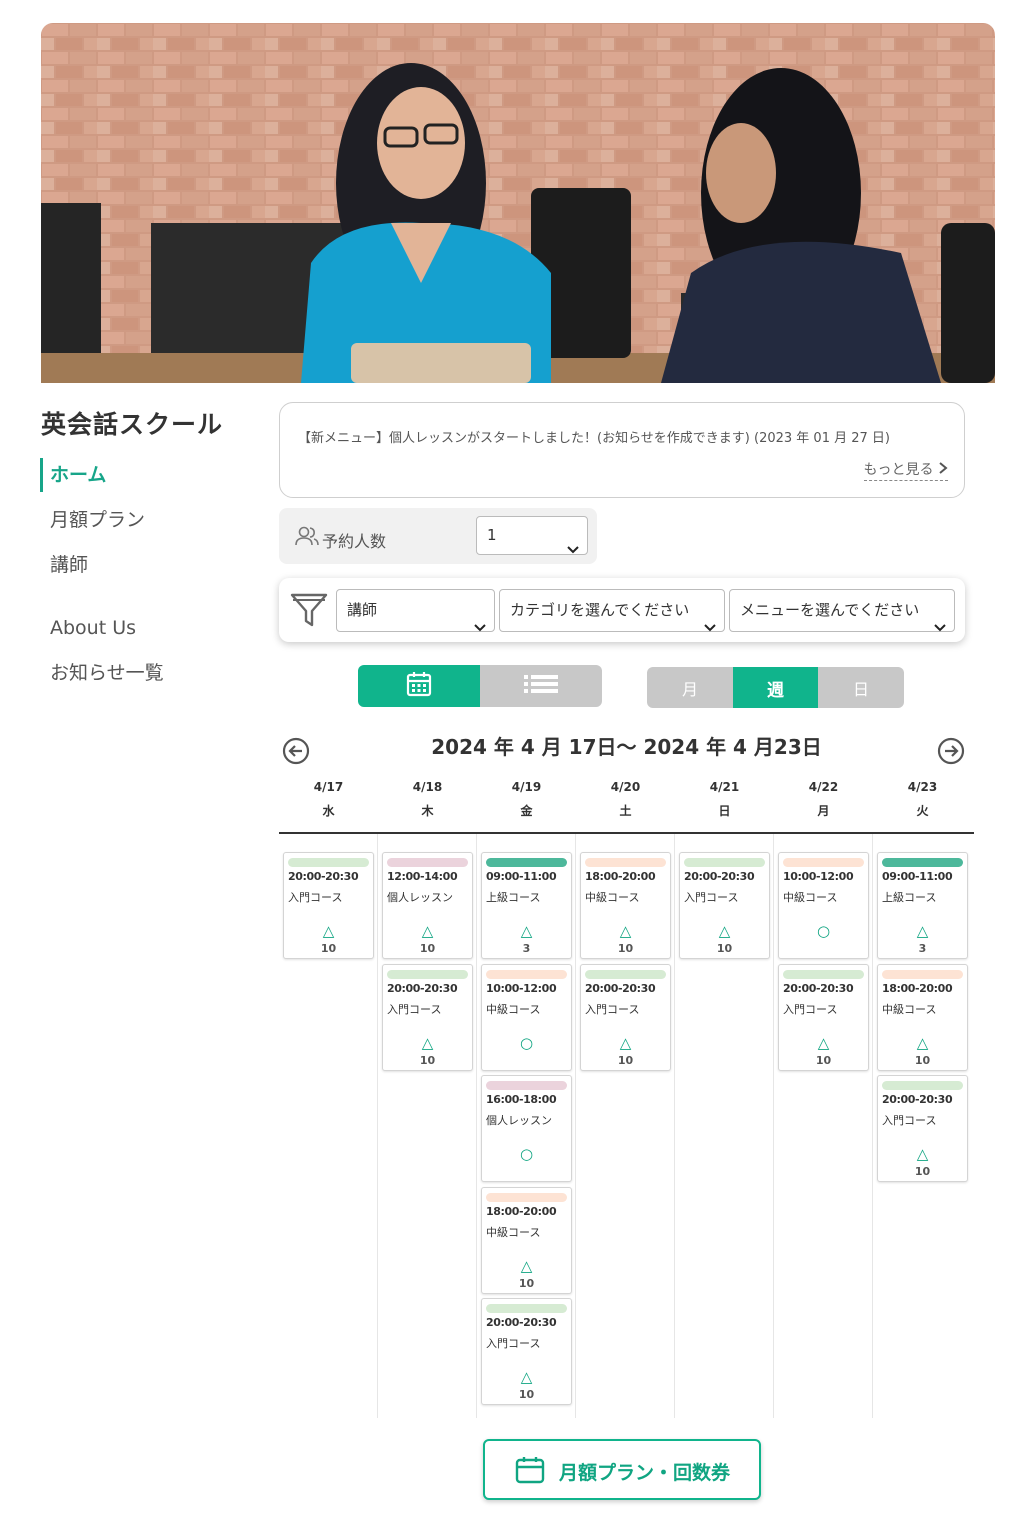 This screenshot has height=1526, width=1036. What do you see at coordinates (427, 811) in the screenshot?
I see `day-weekday: 木` at bounding box center [427, 811].